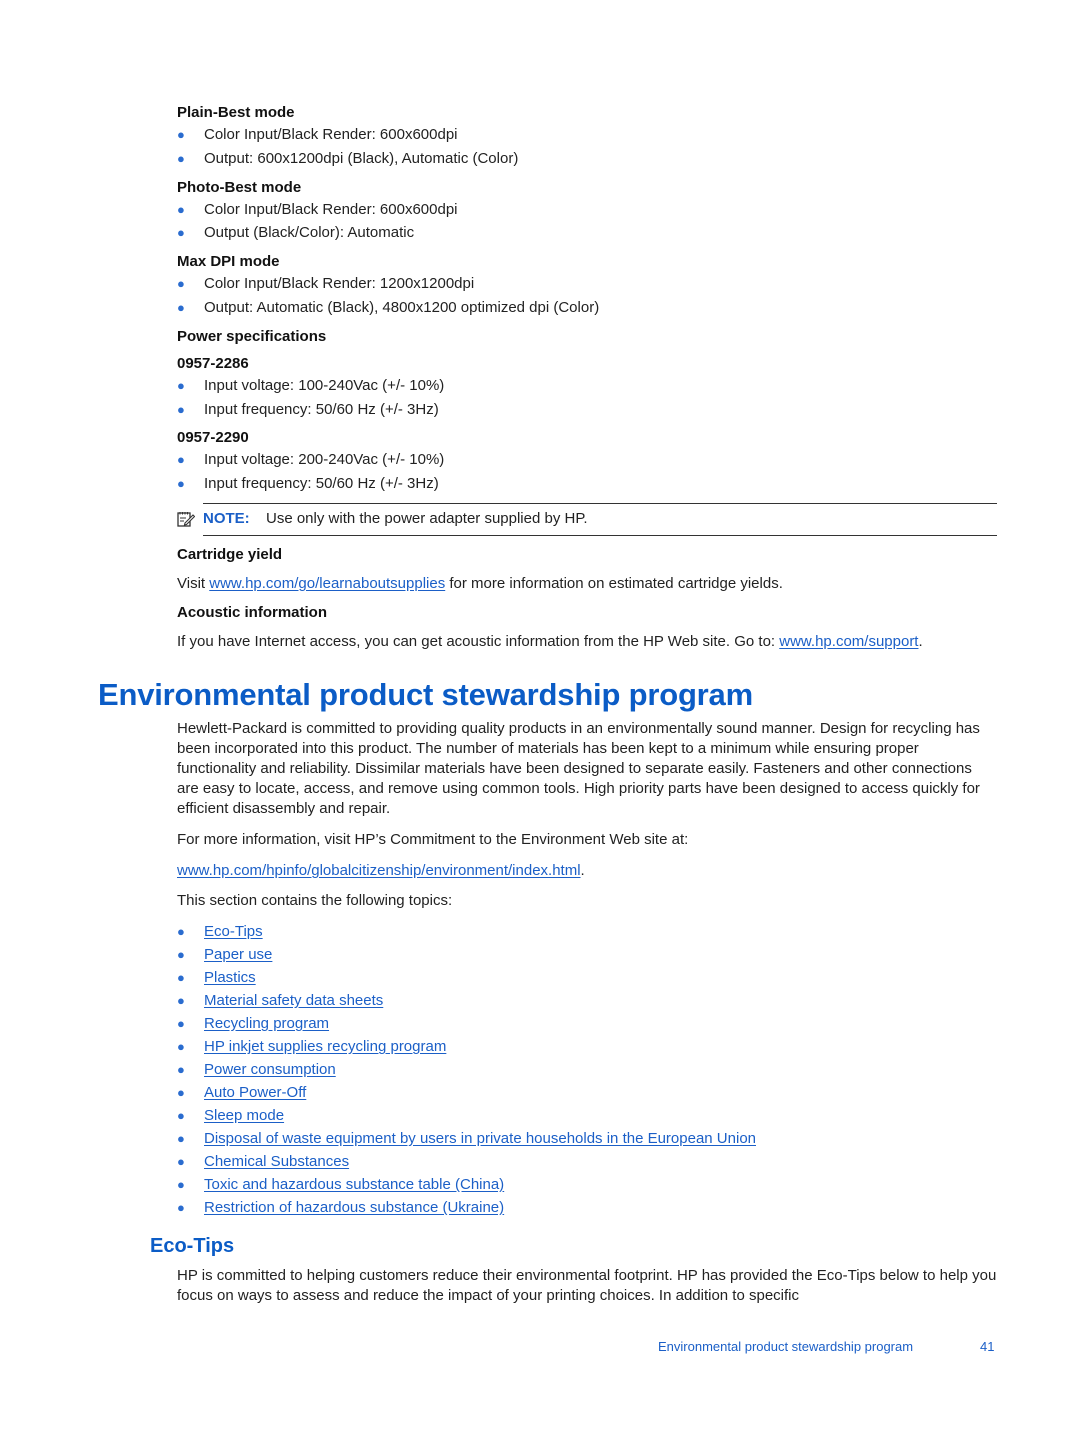 This screenshot has height=1437, width=1080. What do you see at coordinates (238, 955) in the screenshot?
I see `topic-link-paper-use: Paper use` at bounding box center [238, 955].